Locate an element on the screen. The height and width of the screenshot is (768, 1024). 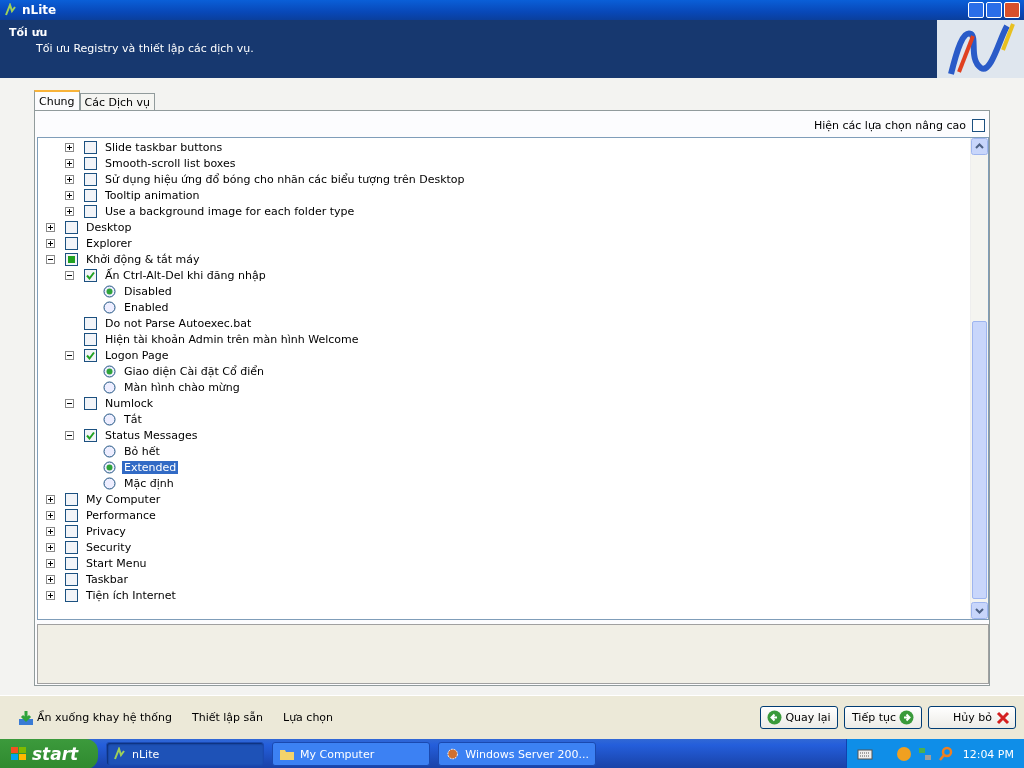
close-icon is located at coordinates (1003, 717).